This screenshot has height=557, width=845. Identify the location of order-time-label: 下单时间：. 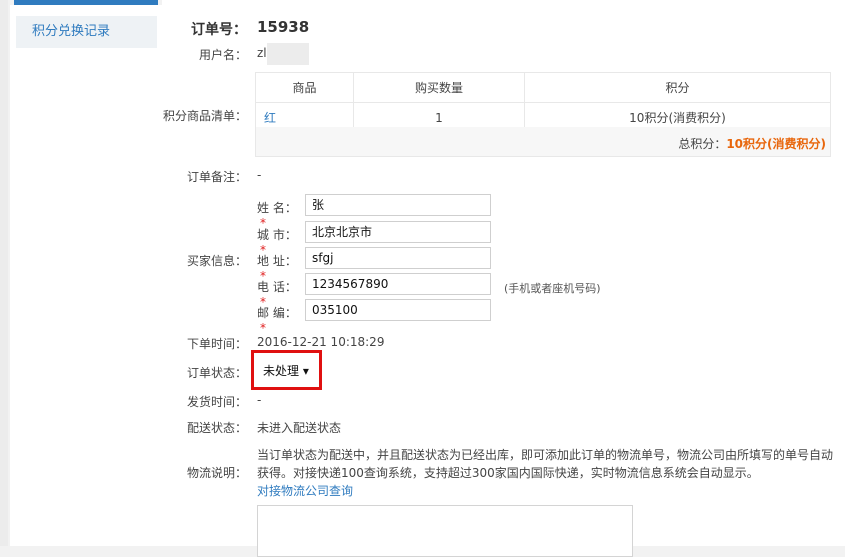
(216, 344).